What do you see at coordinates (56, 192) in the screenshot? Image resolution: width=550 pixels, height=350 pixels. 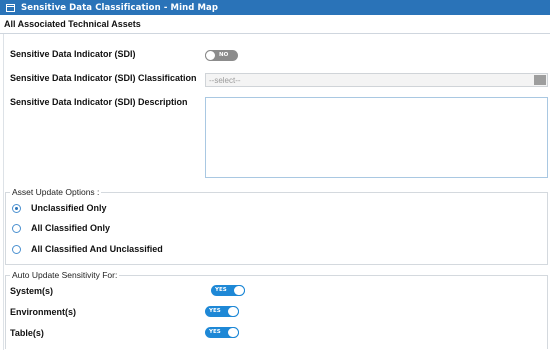 I see `asset-update-legend: Asset Update Options :` at bounding box center [56, 192].